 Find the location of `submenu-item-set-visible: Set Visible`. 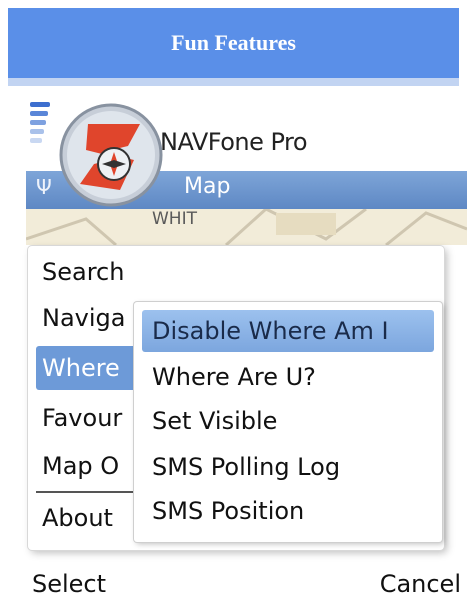

submenu-item-set-visible: Set Visible is located at coordinates (288, 421).